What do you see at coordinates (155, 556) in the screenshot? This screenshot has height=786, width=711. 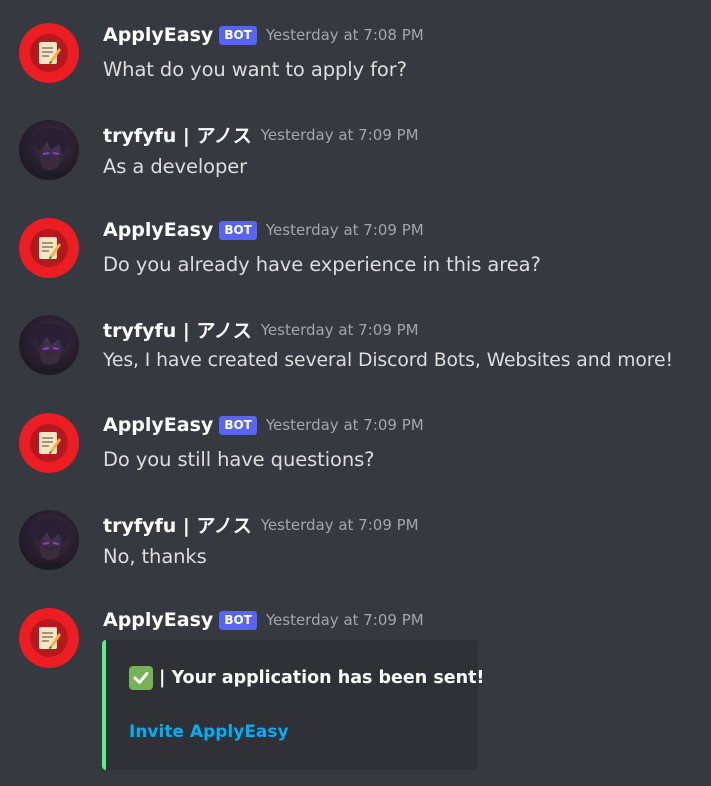 I see `message-text: No, thanks` at bounding box center [155, 556].